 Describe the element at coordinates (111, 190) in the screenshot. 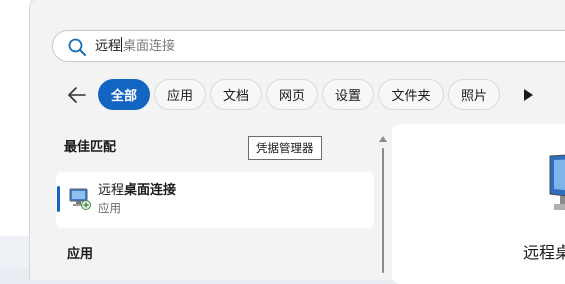

I see `result-name-prefix: 远程` at that location.